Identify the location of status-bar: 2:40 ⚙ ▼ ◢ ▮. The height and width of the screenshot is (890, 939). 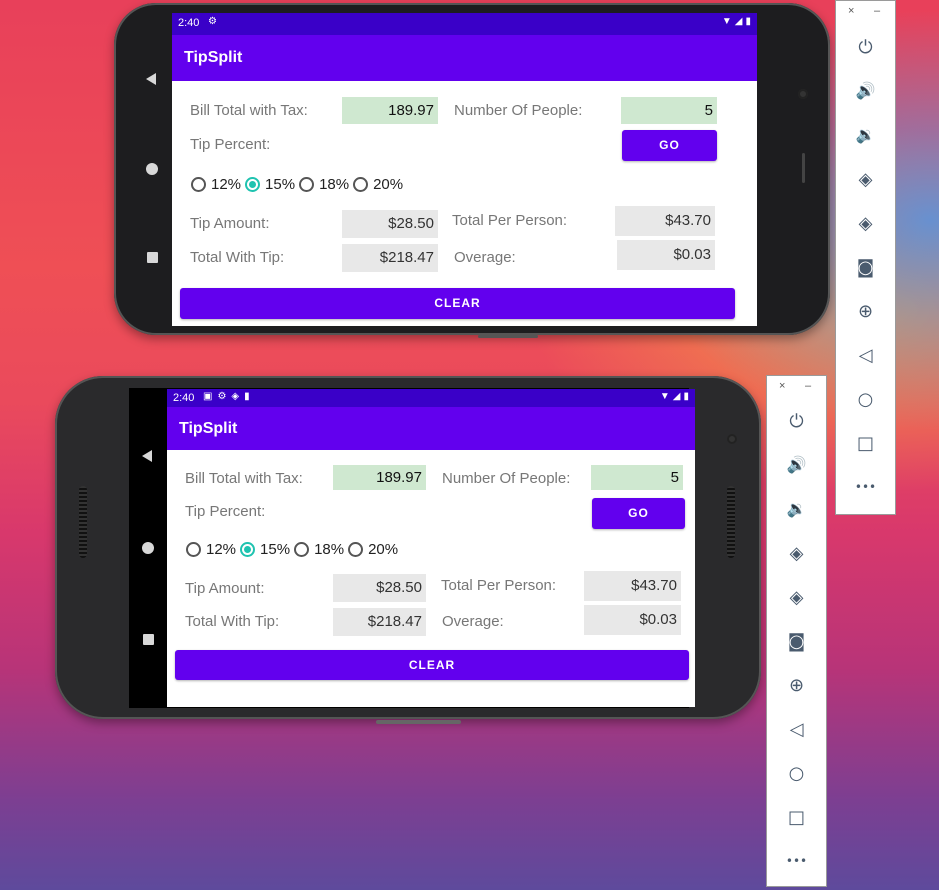
(464, 24).